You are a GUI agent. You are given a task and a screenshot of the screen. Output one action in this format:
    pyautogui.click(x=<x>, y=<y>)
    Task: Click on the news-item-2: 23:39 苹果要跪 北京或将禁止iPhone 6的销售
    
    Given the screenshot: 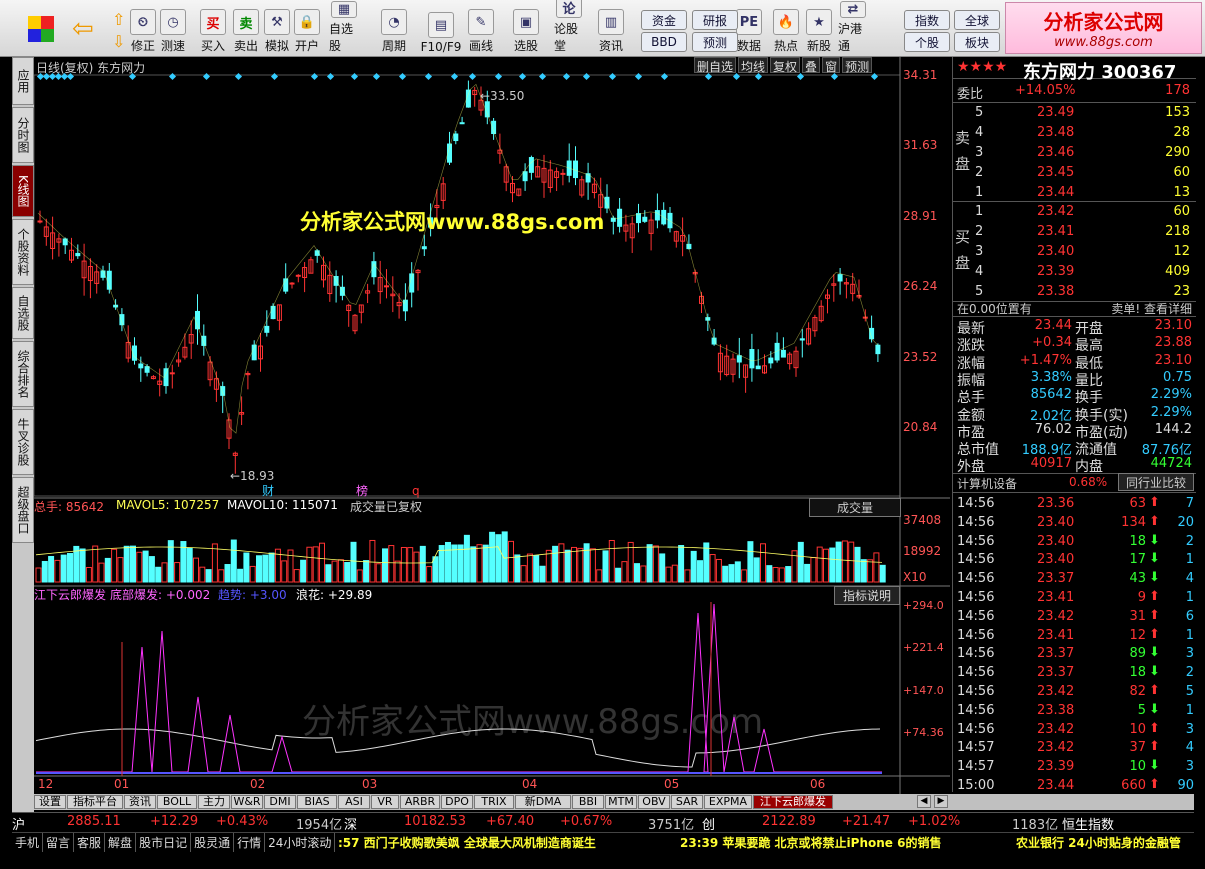 What is the action you would take?
    pyautogui.click(x=810, y=842)
    